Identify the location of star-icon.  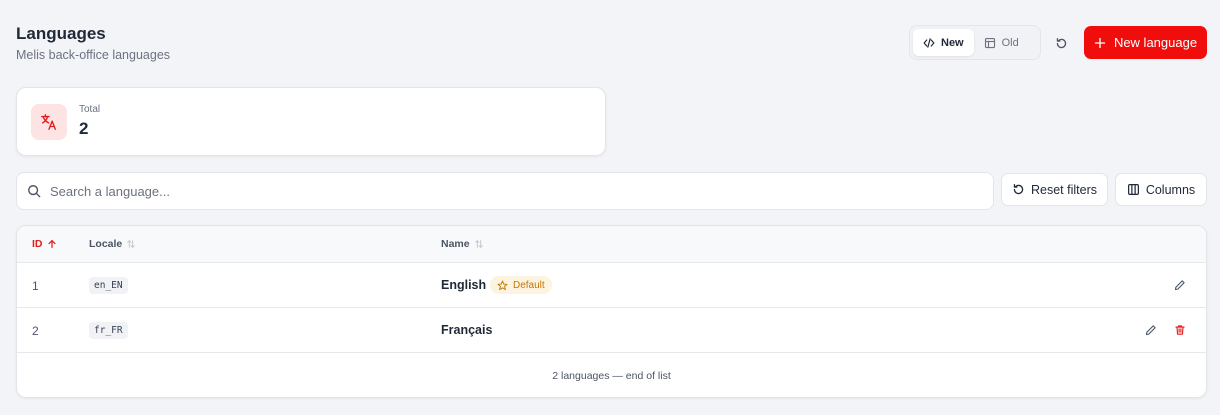
(502, 285).